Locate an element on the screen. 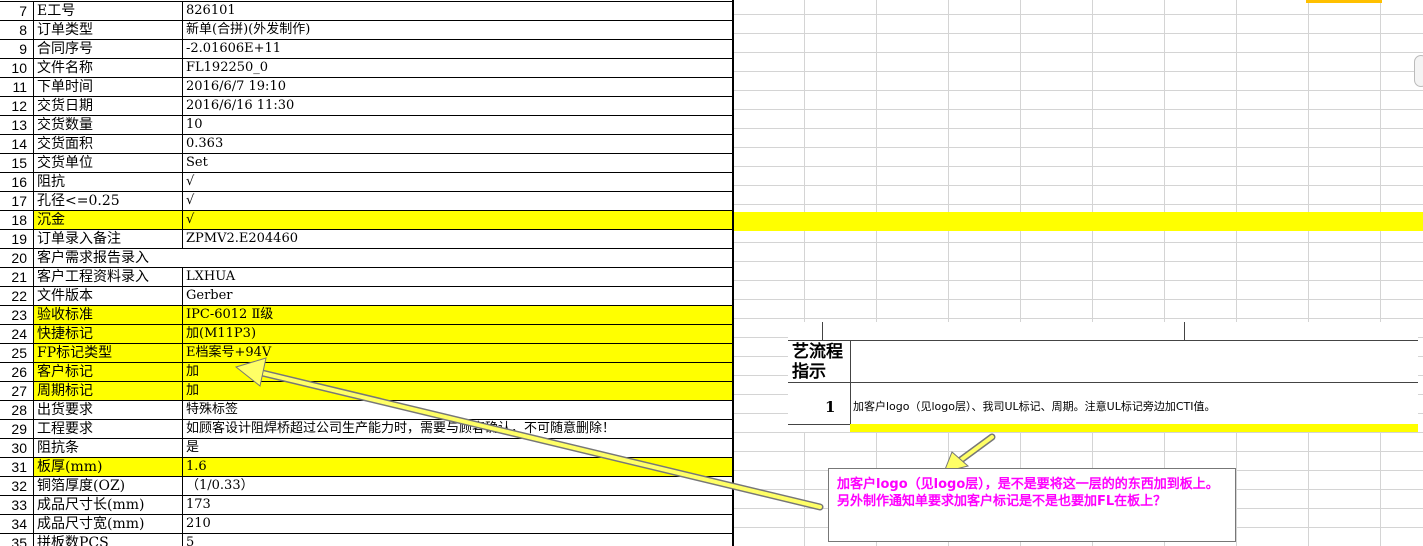 The height and width of the screenshot is (546, 1423). table-row: 35 拼板数PCS 5 is located at coordinates (366, 540).